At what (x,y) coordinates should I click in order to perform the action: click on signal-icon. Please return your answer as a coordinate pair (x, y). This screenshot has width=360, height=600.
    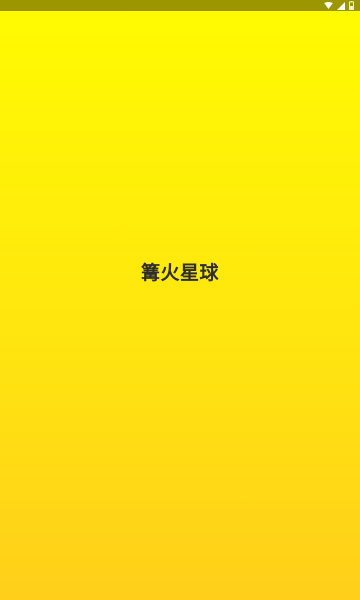
    Looking at the image, I should click on (341, 5).